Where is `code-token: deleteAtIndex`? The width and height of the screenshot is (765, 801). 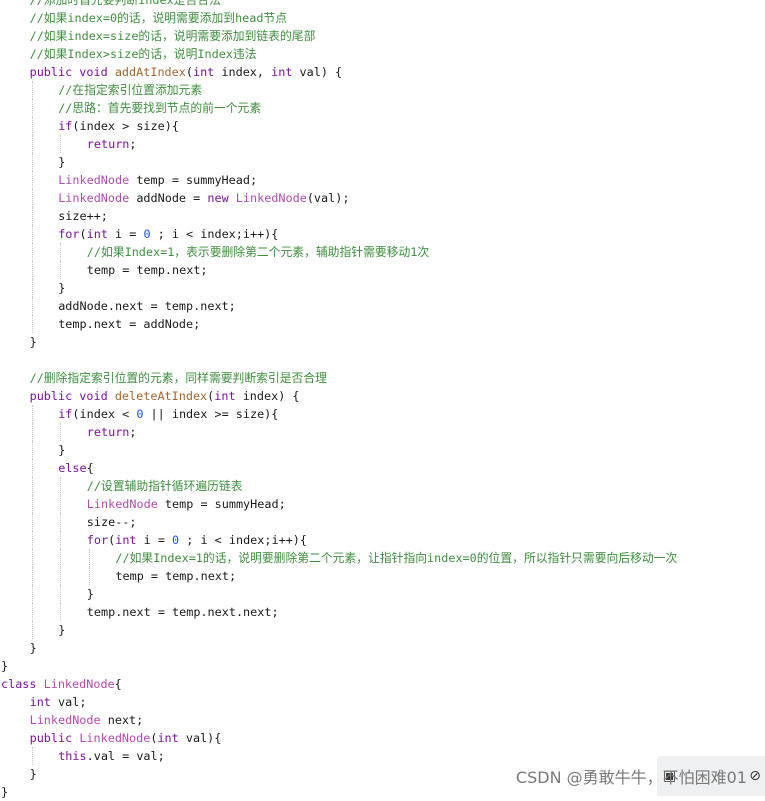 code-token: deleteAtIndex is located at coordinates (161, 396).